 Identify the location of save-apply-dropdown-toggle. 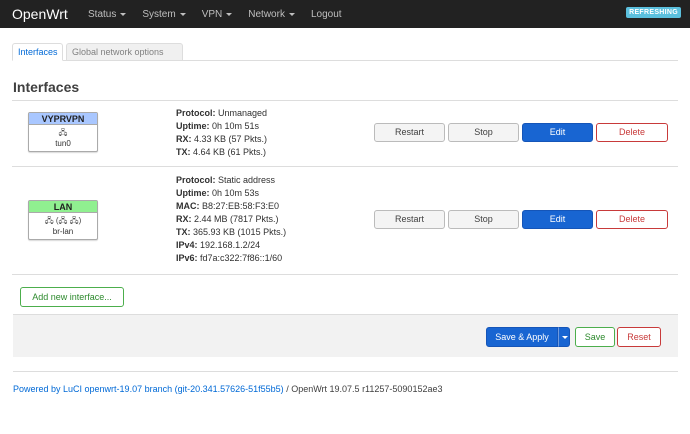
(564, 337).